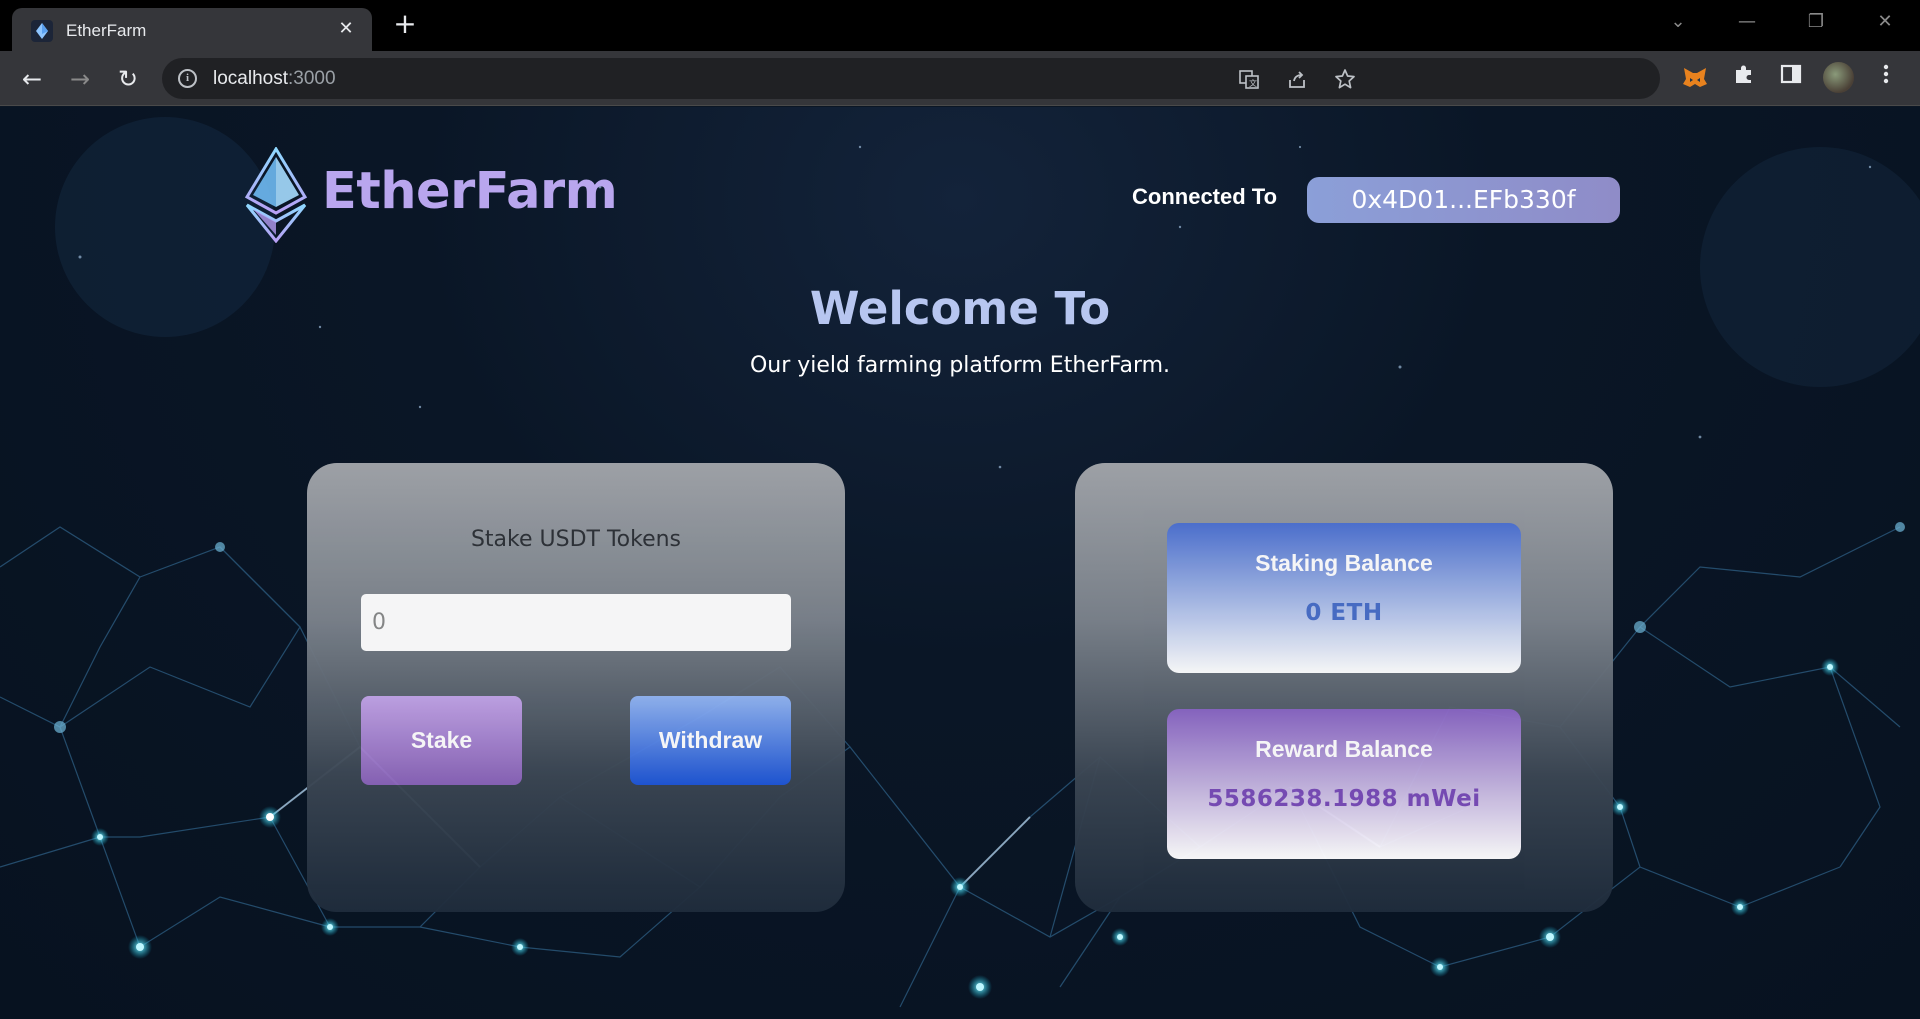 The width and height of the screenshot is (1920, 1019). What do you see at coordinates (1695, 77) in the screenshot?
I see `metamask-extension-icon` at bounding box center [1695, 77].